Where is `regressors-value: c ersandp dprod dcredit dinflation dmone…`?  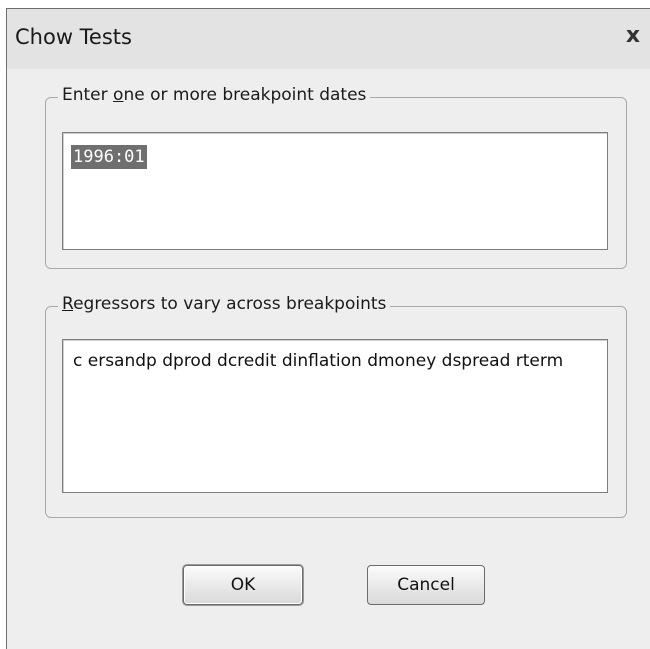
regressors-value: c ersandp dprod dcredit dinflation dmone… is located at coordinates (333, 361).